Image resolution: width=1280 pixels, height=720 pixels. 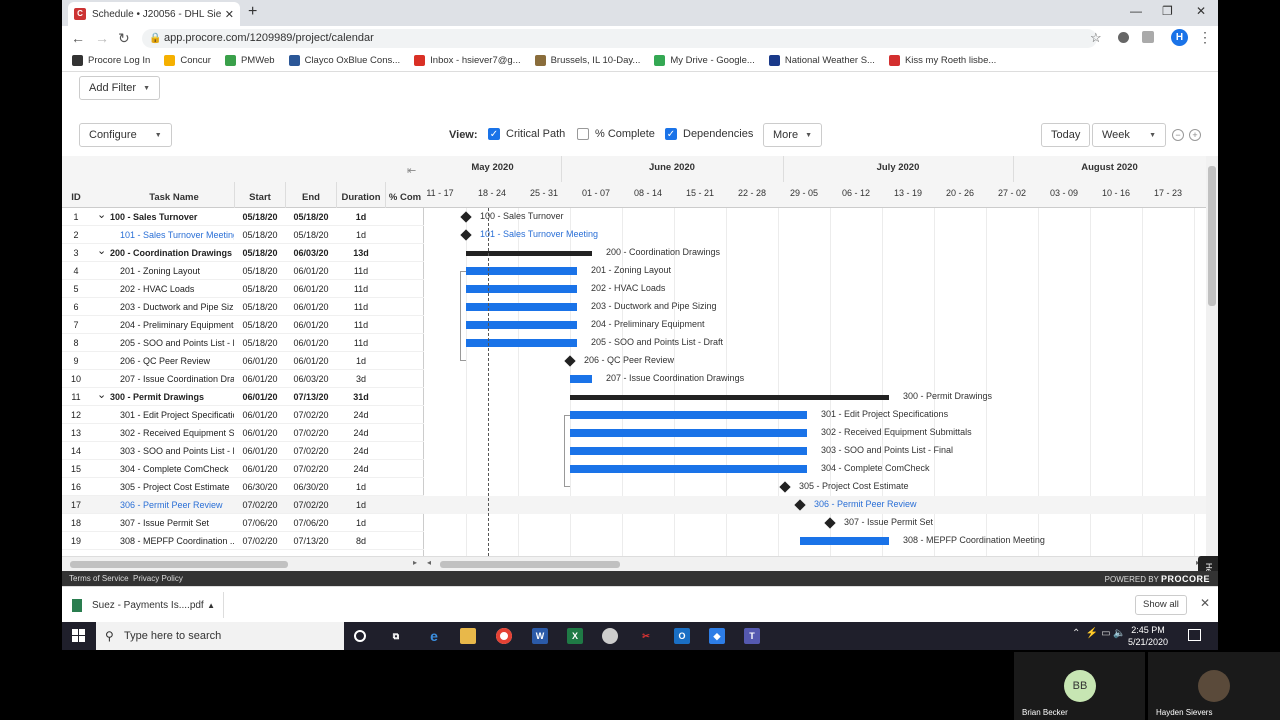 I want to click on file-explorer-icon, so click(x=468, y=636).